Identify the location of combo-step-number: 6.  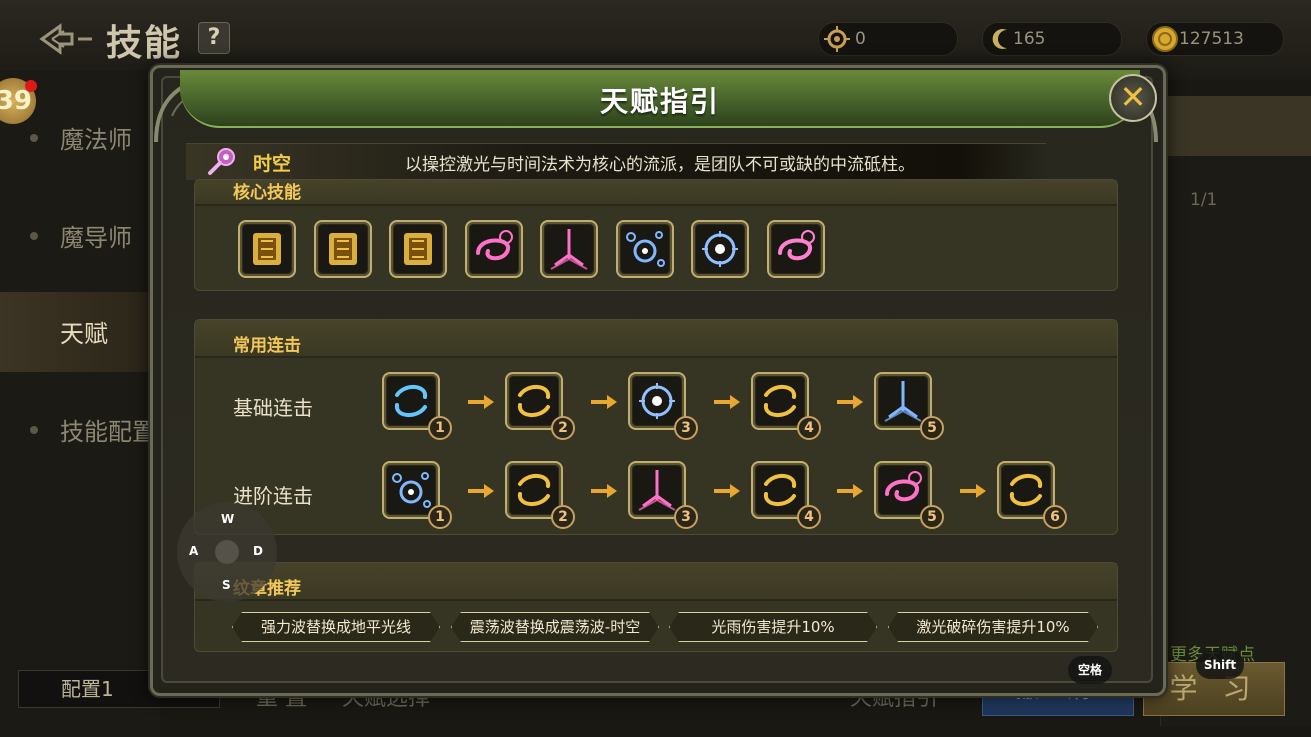
(1055, 517).